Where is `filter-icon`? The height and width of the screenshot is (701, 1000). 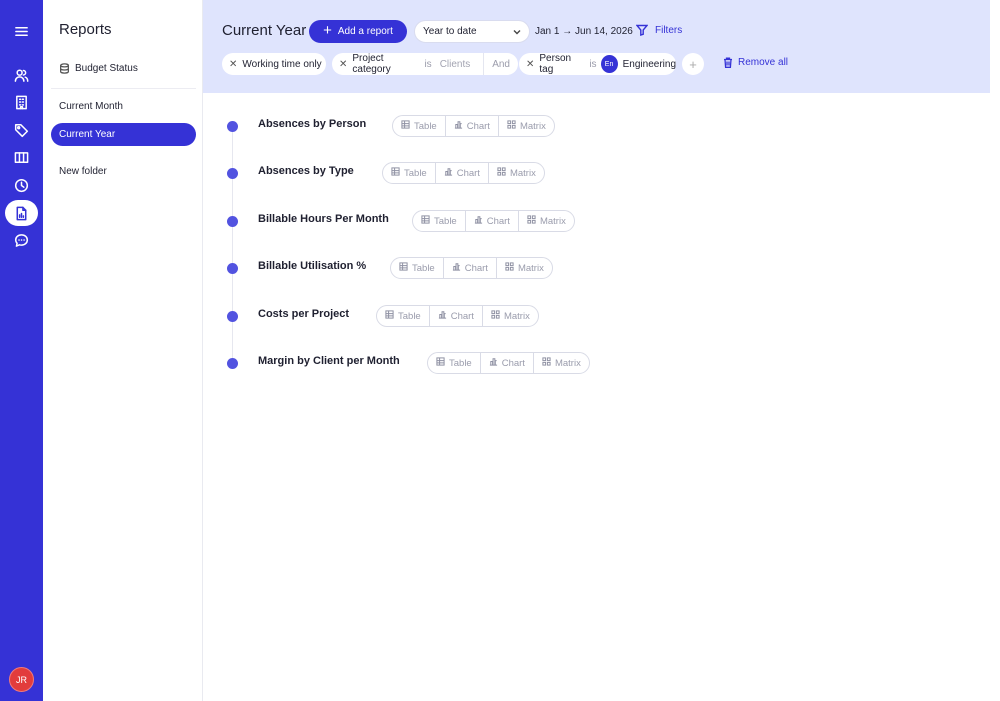
filter-icon is located at coordinates (642, 30).